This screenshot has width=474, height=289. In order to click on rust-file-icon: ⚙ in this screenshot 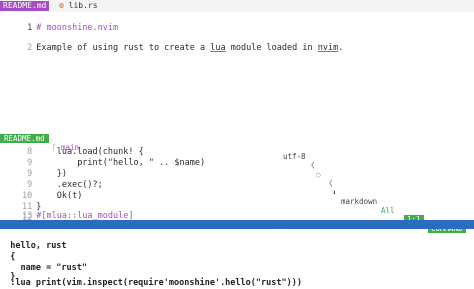, I will do `click(61, 5)`.